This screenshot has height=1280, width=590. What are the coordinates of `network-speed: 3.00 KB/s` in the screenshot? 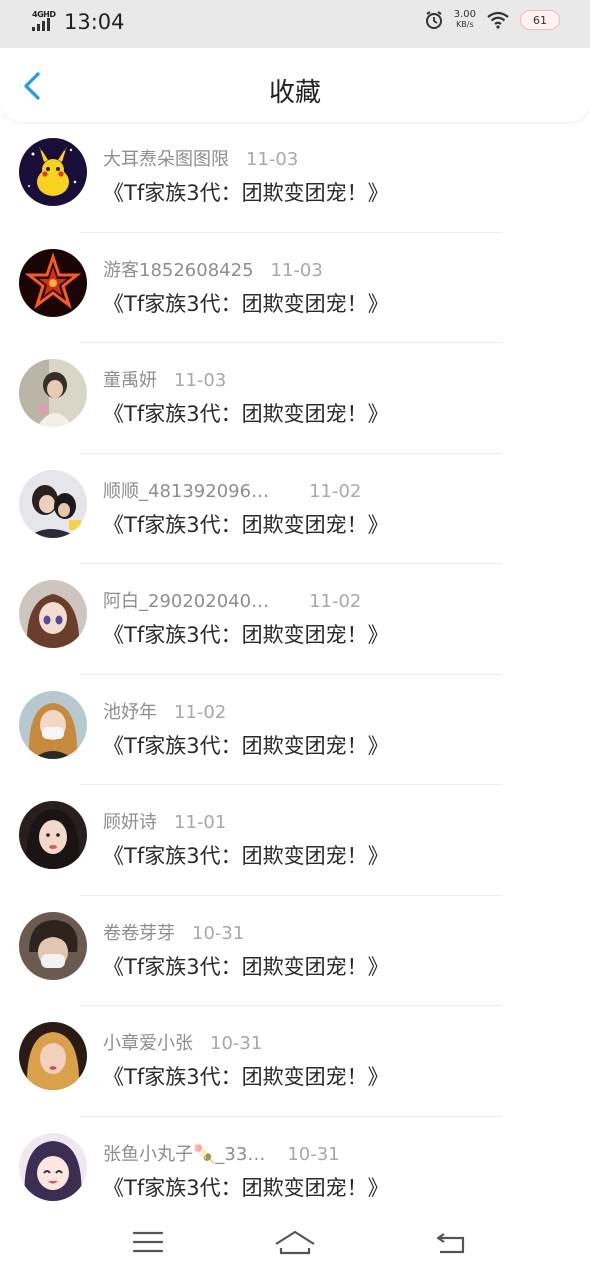 It's located at (465, 20).